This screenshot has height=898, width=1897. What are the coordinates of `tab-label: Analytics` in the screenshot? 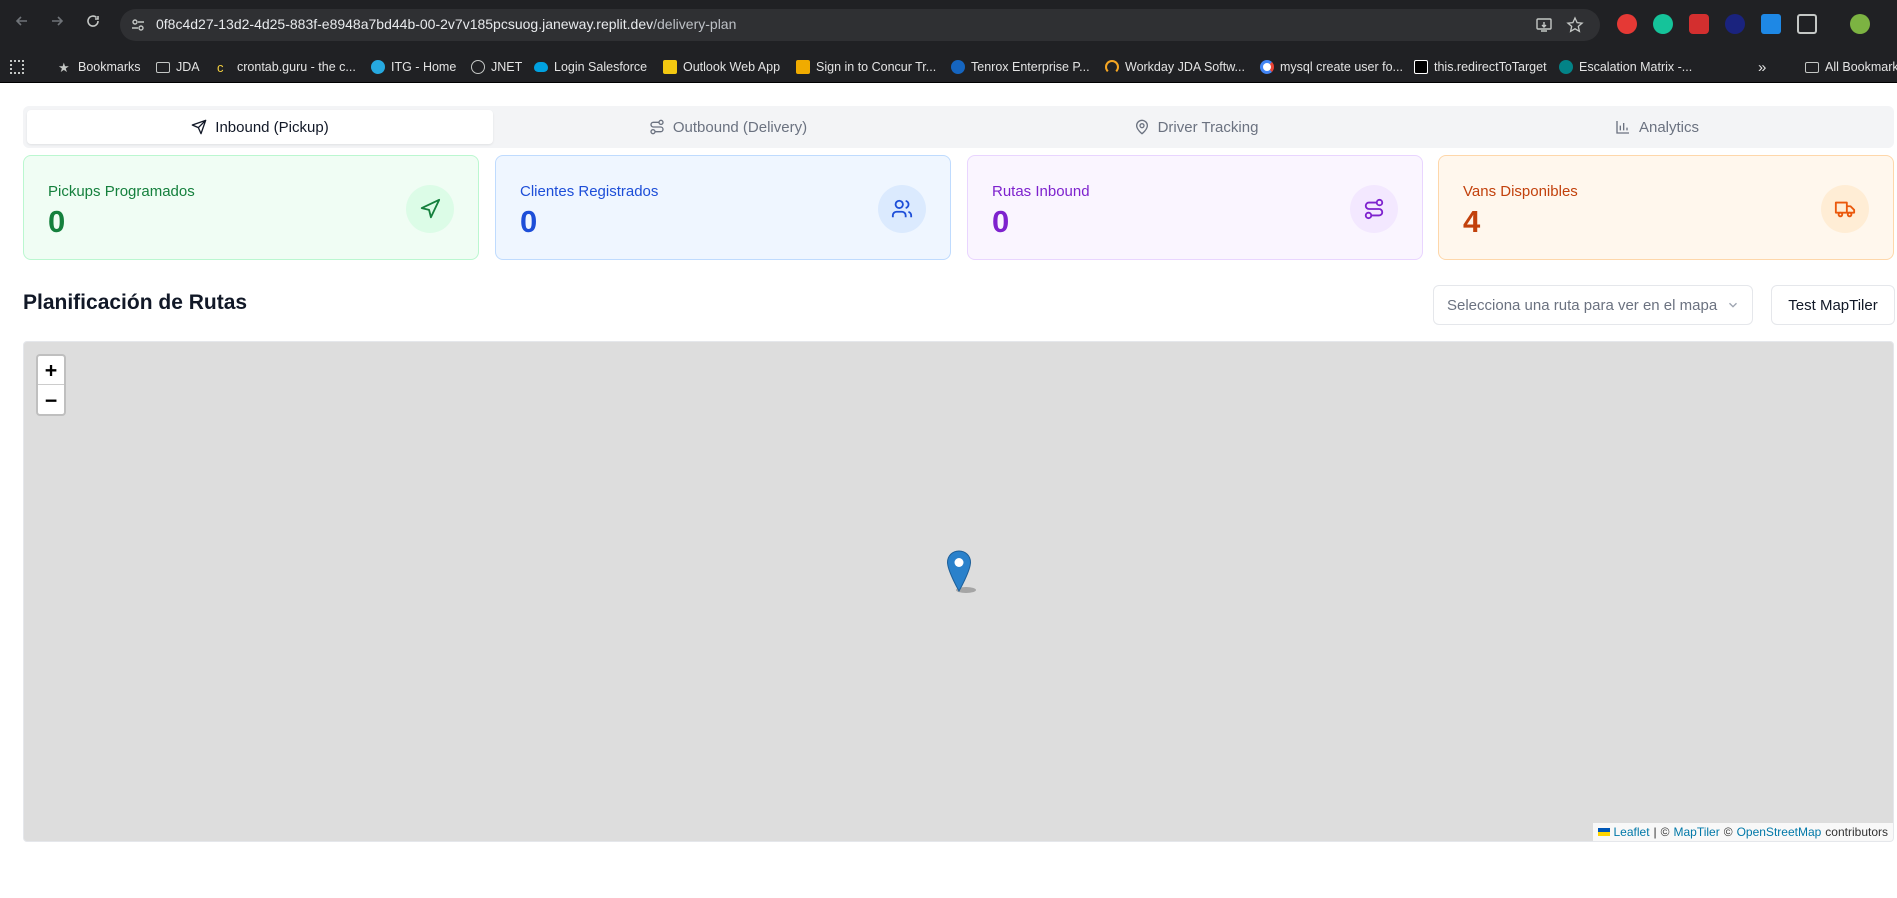 It's located at (1669, 127).